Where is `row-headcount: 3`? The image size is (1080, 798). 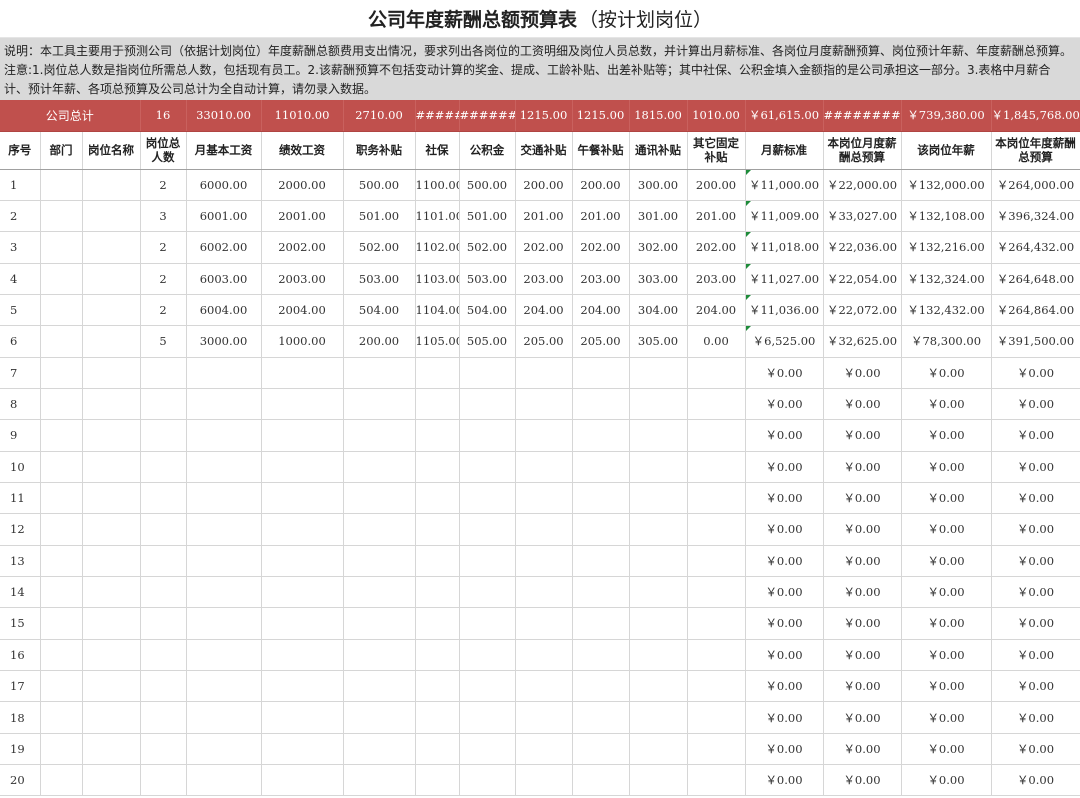
row-headcount: 3 is located at coordinates (163, 216).